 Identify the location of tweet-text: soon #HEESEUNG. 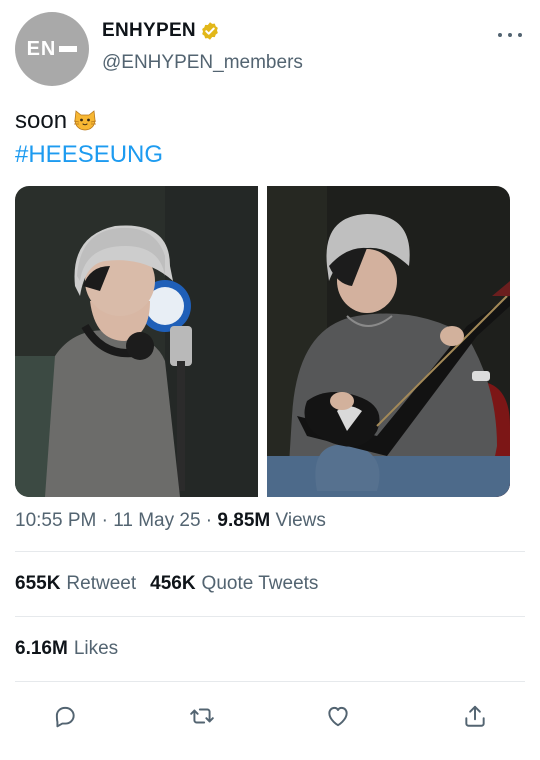
(89, 138).